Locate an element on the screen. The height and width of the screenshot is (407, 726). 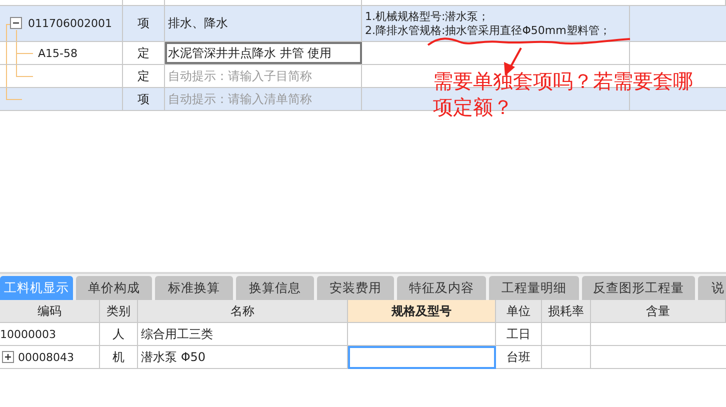
column-header: 规格及型号 is located at coordinates (422, 311).